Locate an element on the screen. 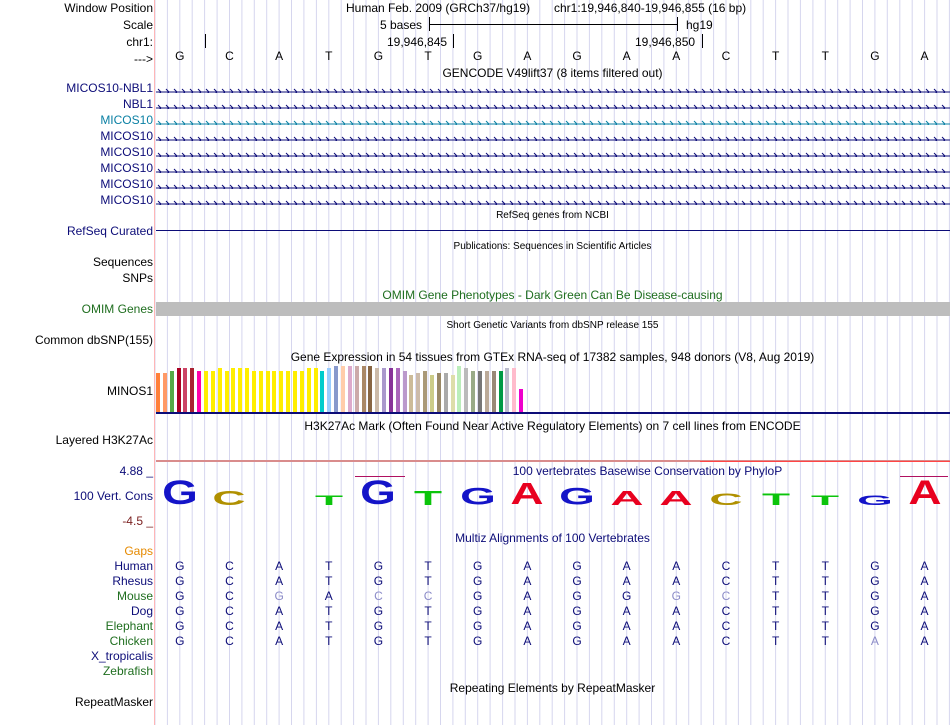 This screenshot has height=725, width=950. species-label: Elephant is located at coordinates (129, 626).